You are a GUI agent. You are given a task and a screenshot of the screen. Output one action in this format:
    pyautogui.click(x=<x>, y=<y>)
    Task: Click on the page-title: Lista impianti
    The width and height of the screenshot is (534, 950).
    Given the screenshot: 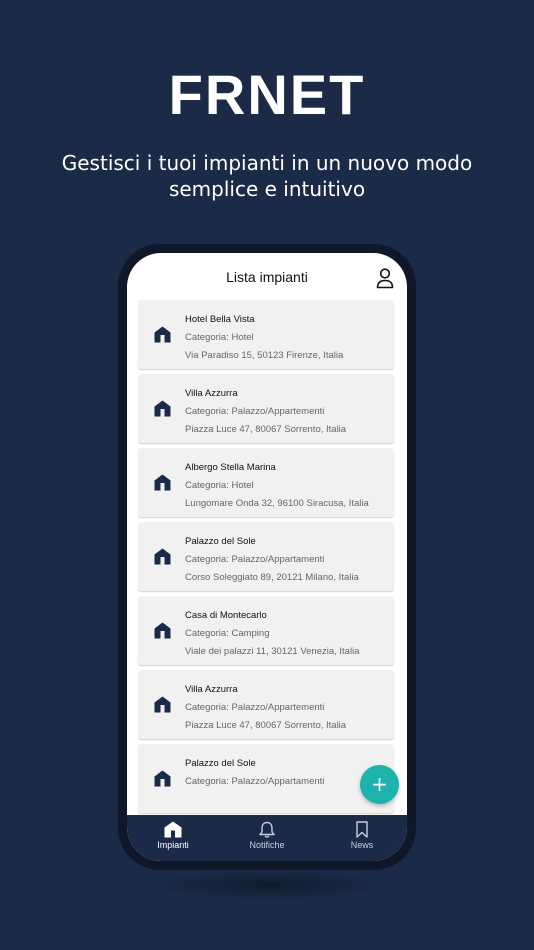 What is the action you would take?
    pyautogui.click(x=267, y=277)
    